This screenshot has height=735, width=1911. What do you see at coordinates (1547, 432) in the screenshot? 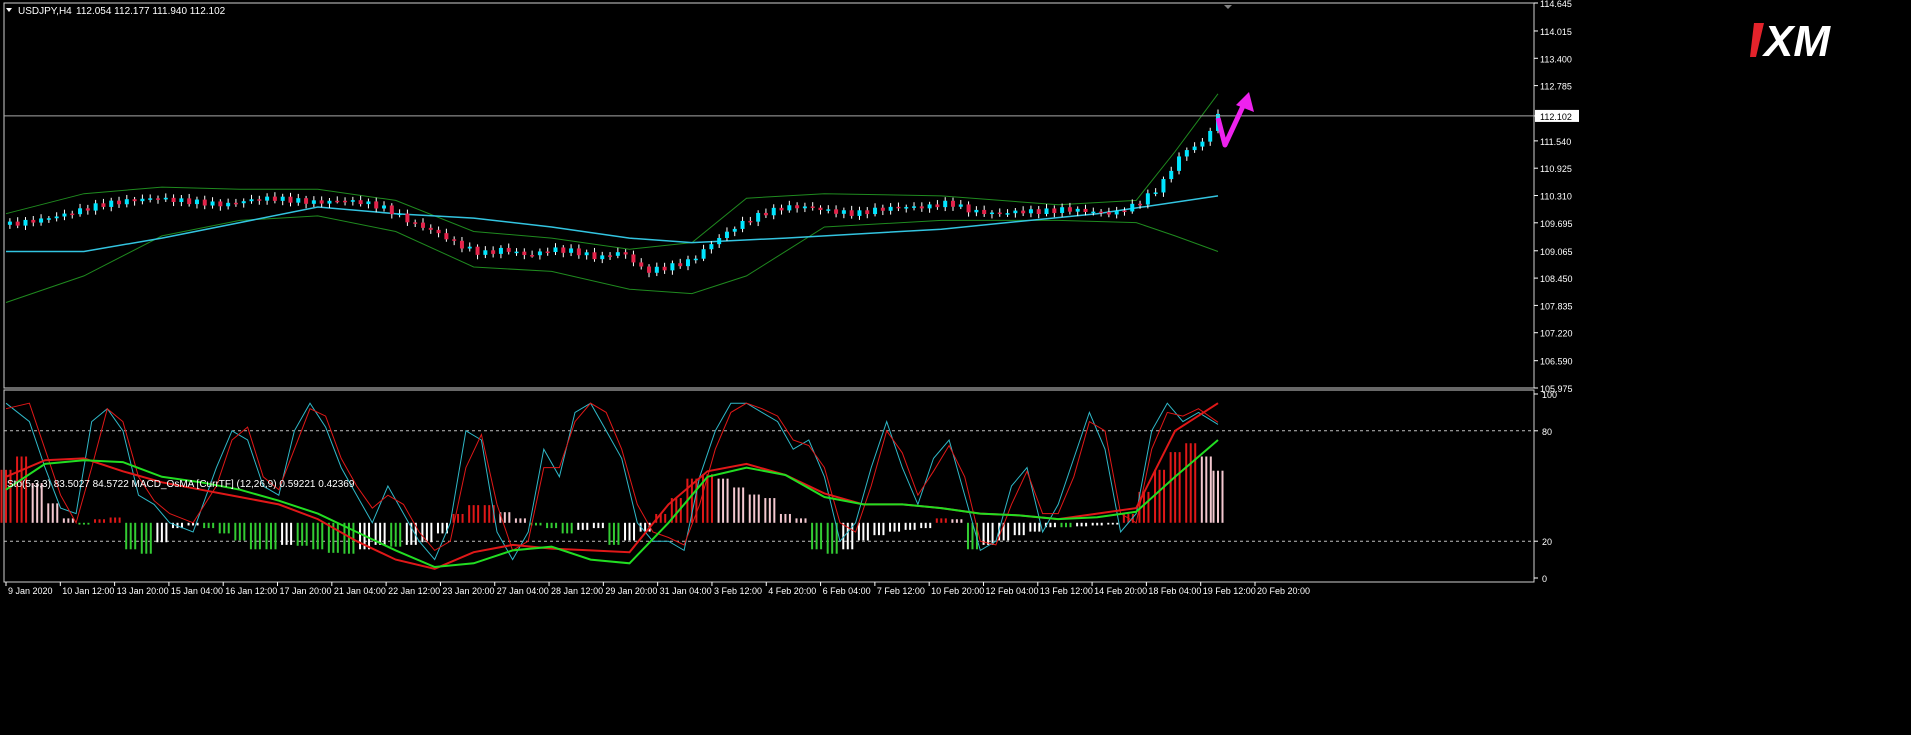
I see `indicator-tick-label: 80` at bounding box center [1547, 432].